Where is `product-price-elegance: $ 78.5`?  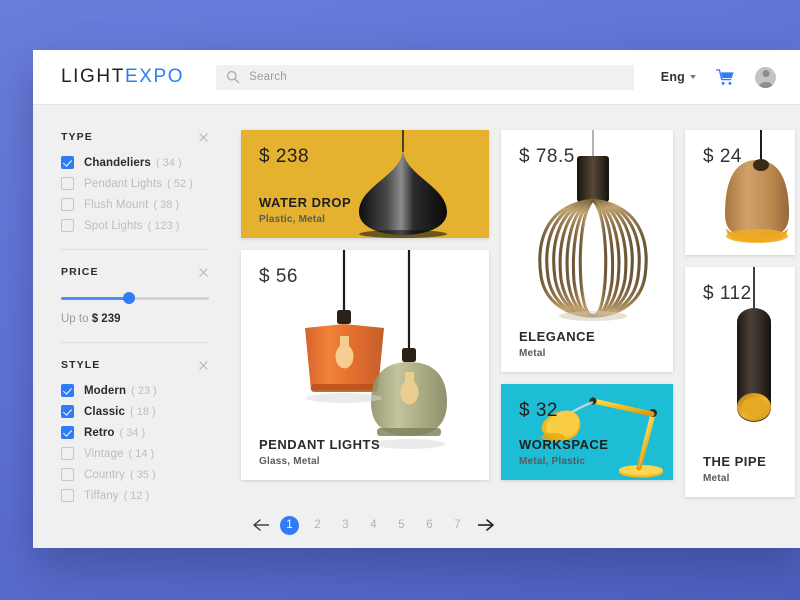 product-price-elegance: $ 78.5 is located at coordinates (547, 156).